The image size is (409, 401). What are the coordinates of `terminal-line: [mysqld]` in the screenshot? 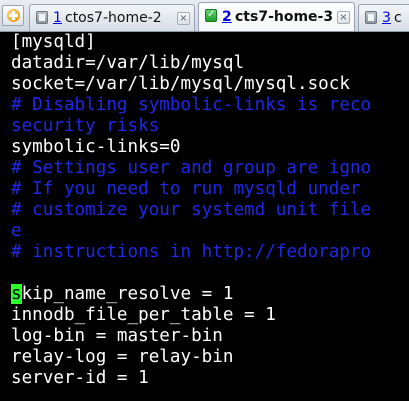 It's located at (53, 42).